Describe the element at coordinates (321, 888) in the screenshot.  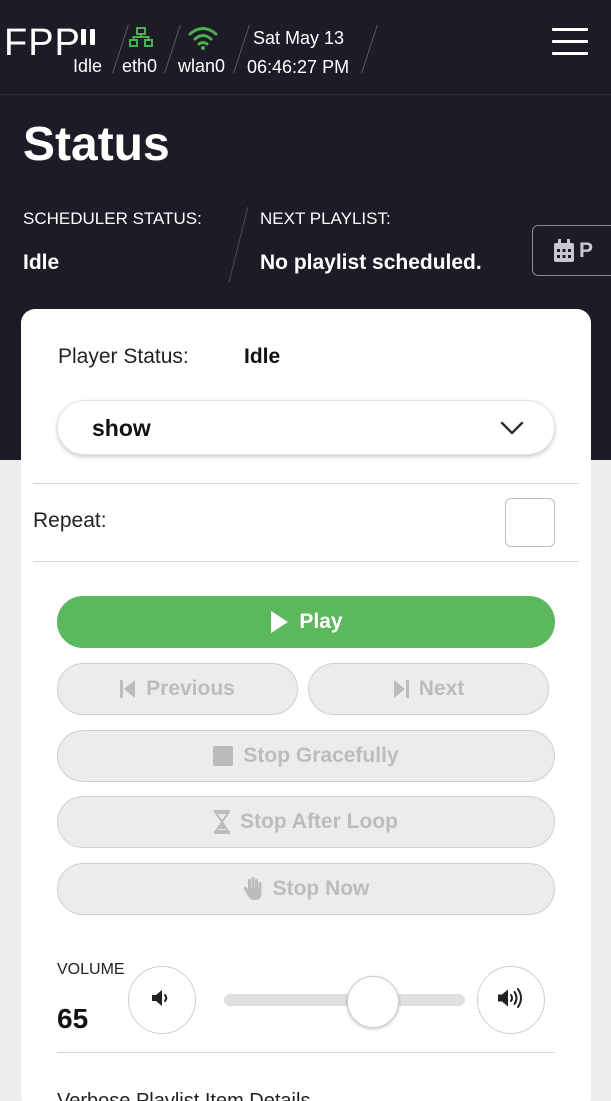
I see `stop-now-label: Stop Now` at that location.